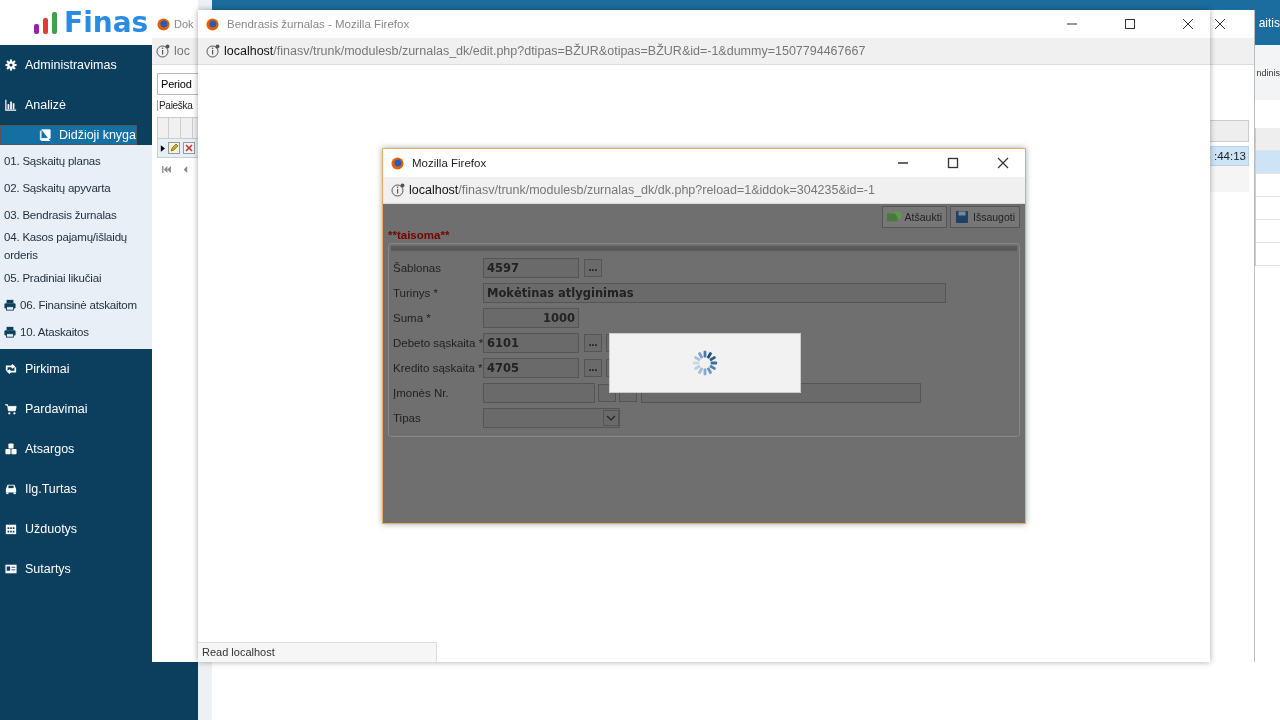 The width and height of the screenshot is (1280, 720). What do you see at coordinates (437, 367) in the screenshot?
I see `field-label: Kredito sąskaita *` at bounding box center [437, 367].